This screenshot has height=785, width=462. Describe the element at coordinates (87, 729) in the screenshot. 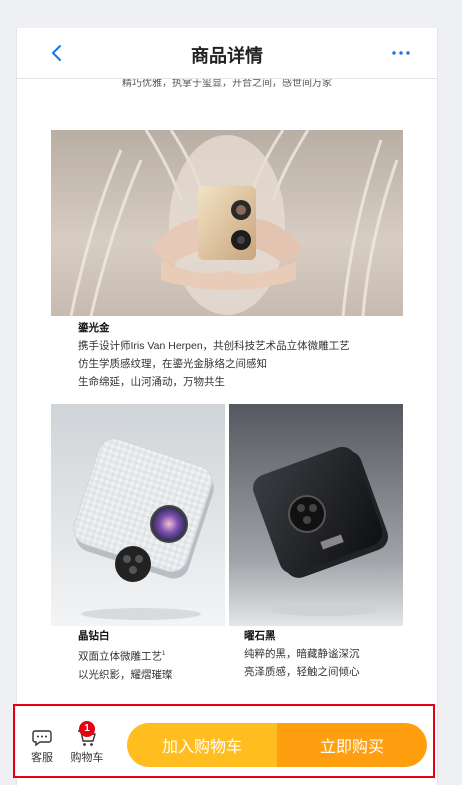

I see `cart-count-badge: 1` at that location.